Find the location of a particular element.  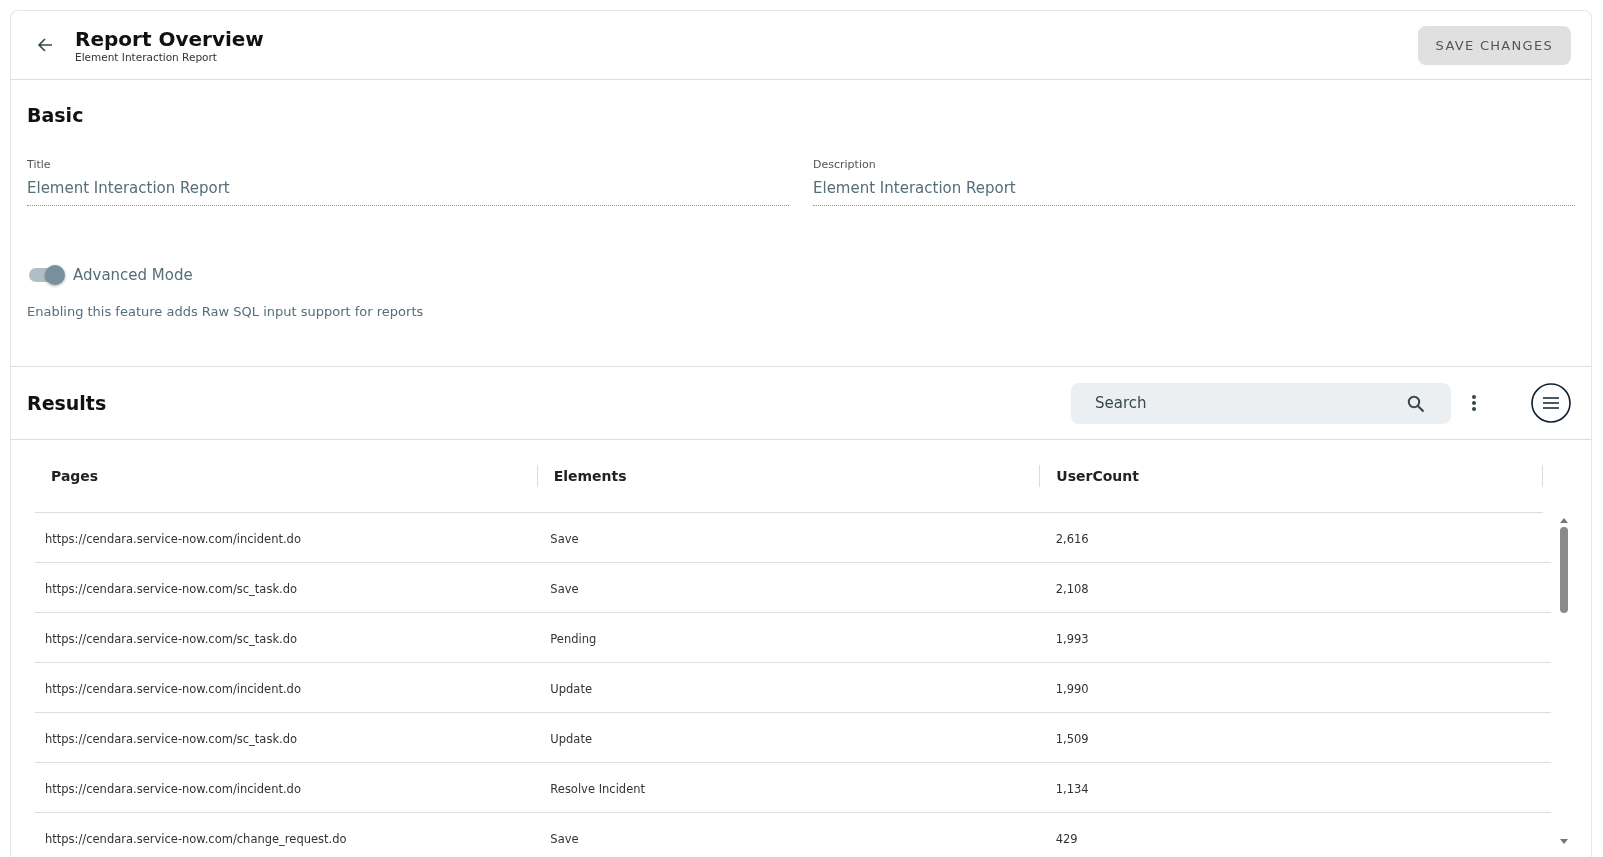

table-cell: 2,108 is located at coordinates (1072, 589).